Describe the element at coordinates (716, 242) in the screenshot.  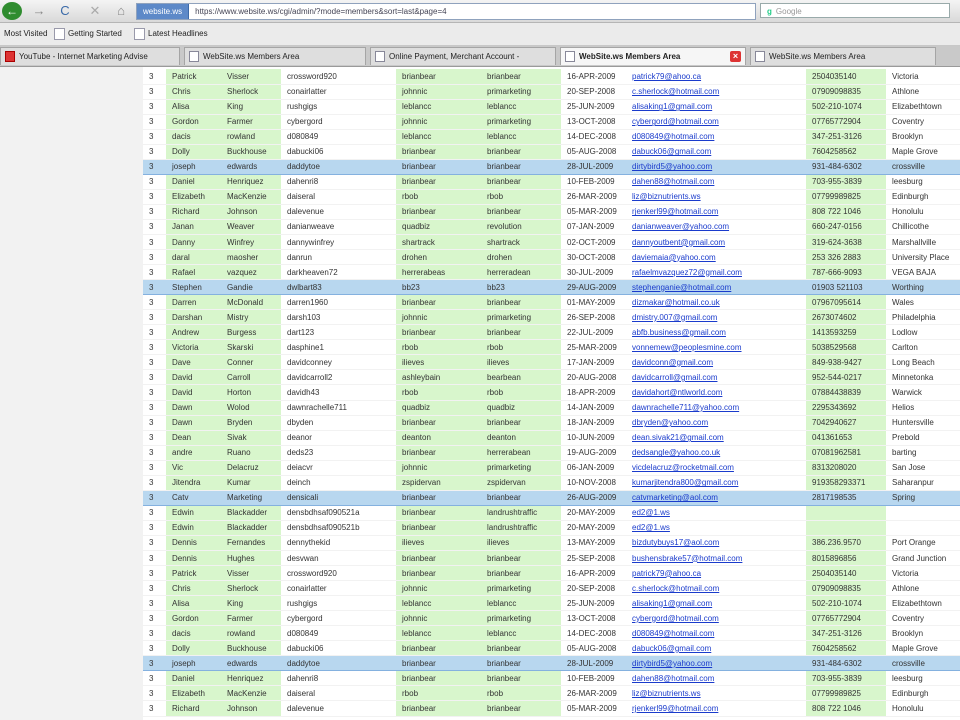
I see `email-cell: dannyoutbent@gmail.com` at that location.